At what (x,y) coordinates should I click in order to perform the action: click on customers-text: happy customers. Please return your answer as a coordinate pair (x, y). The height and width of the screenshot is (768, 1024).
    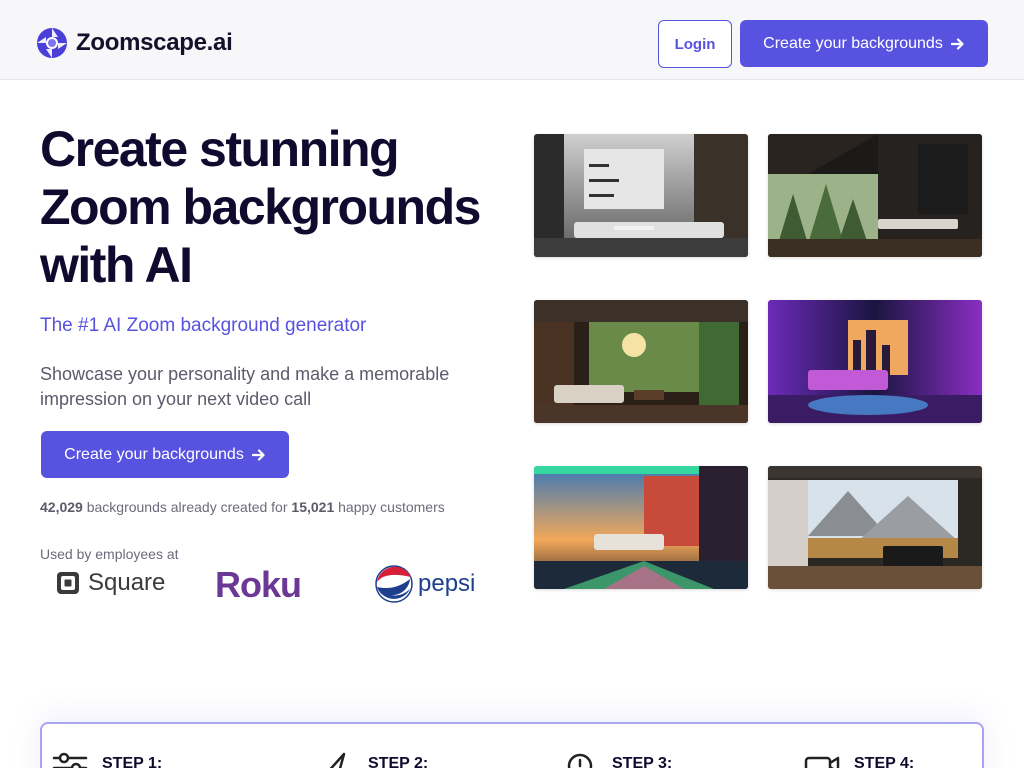
    Looking at the image, I should click on (391, 507).